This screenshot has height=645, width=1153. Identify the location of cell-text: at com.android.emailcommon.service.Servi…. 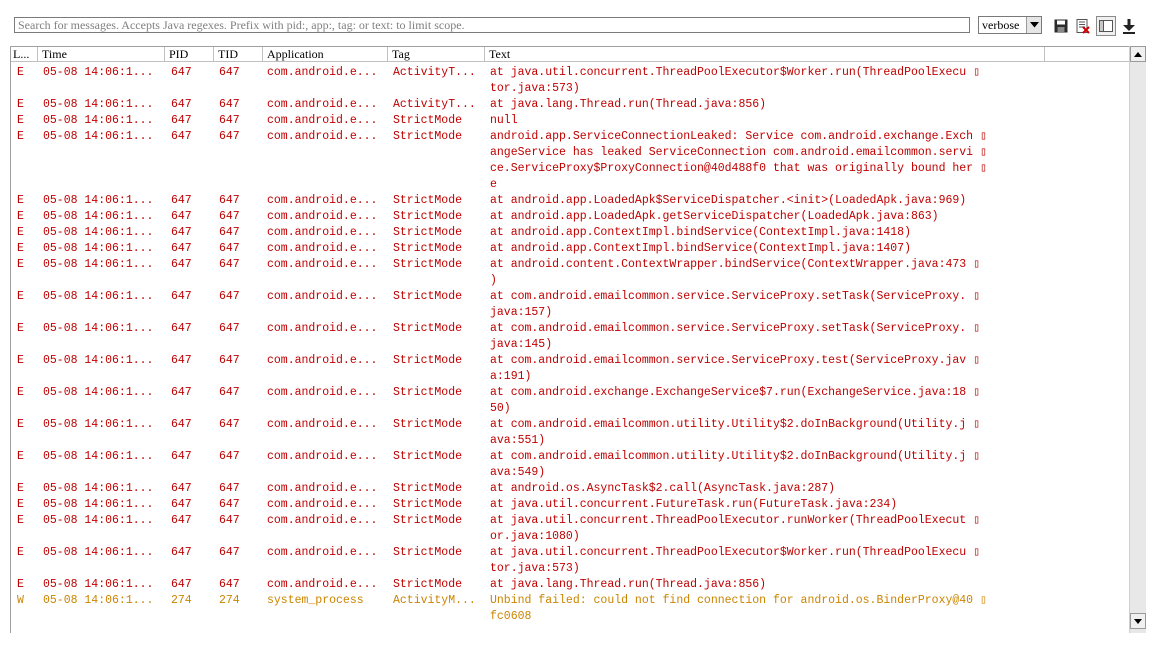
(770, 337).